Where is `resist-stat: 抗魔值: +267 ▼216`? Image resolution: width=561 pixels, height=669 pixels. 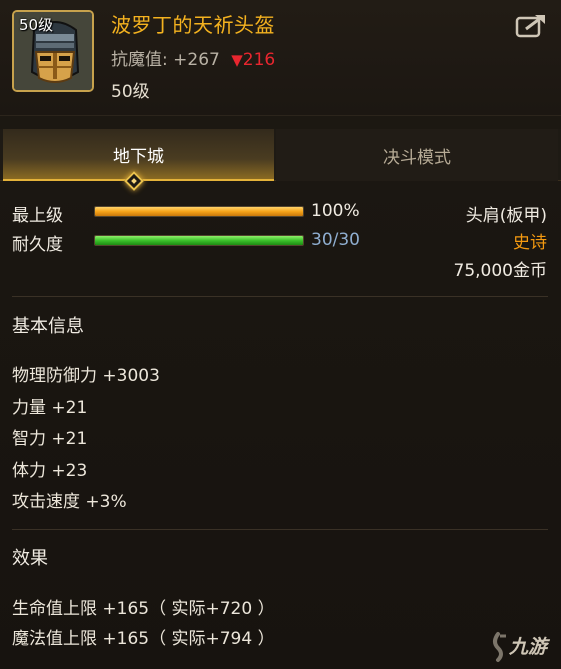
resist-stat: 抗魔值: +267 ▼216 is located at coordinates (193, 57).